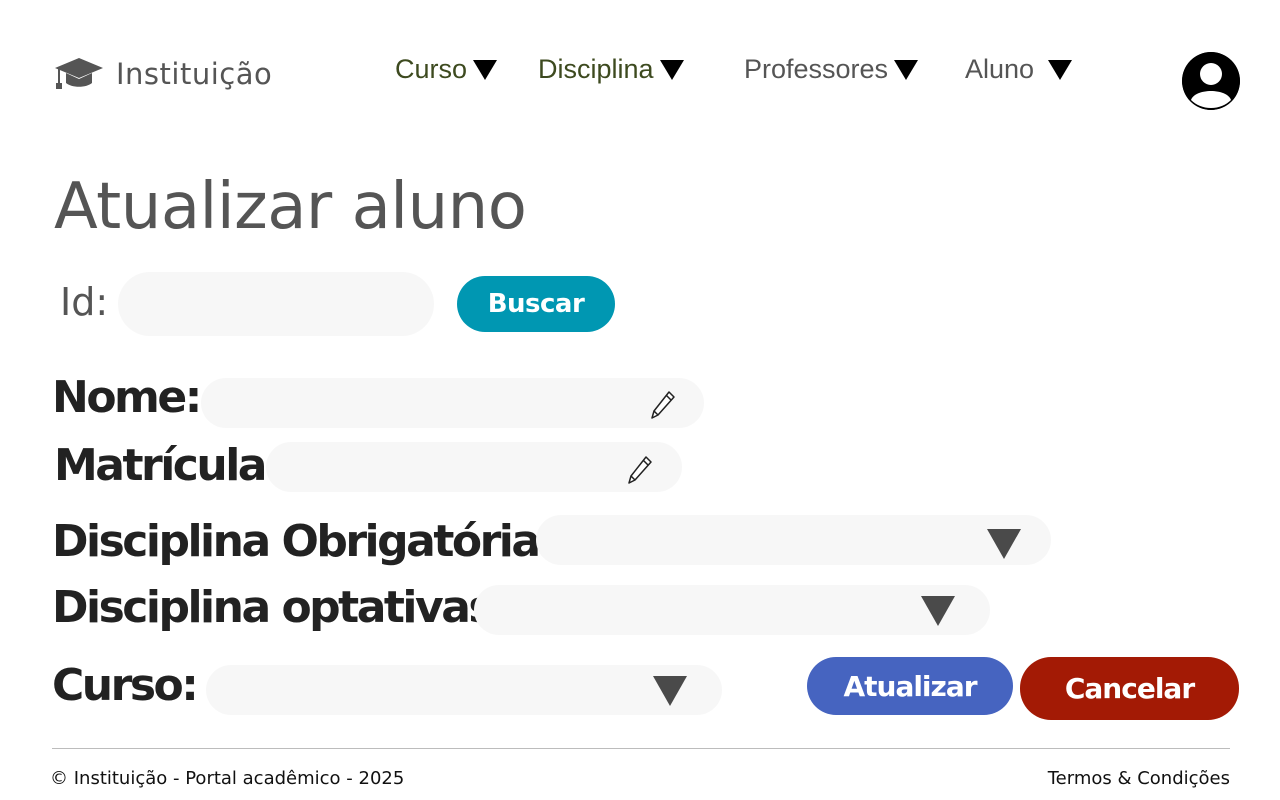  What do you see at coordinates (84, 302) in the screenshot?
I see `id-label: Id:` at bounding box center [84, 302].